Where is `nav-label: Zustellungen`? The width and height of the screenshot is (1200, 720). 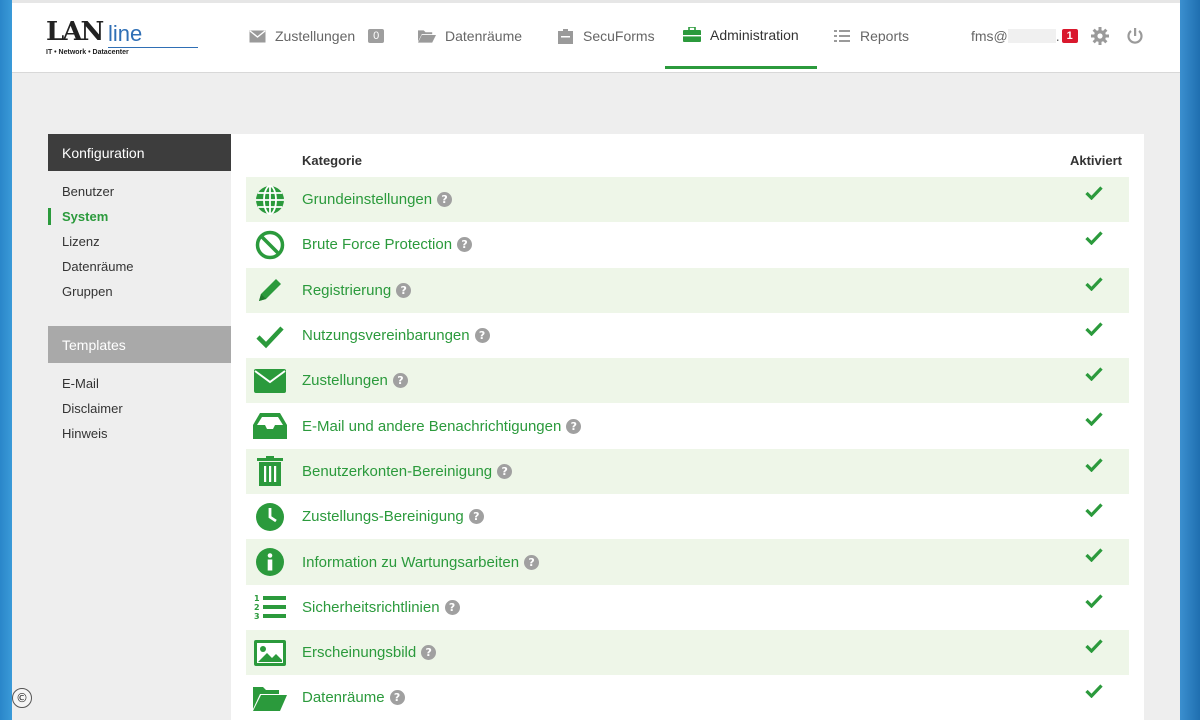 nav-label: Zustellungen is located at coordinates (315, 36).